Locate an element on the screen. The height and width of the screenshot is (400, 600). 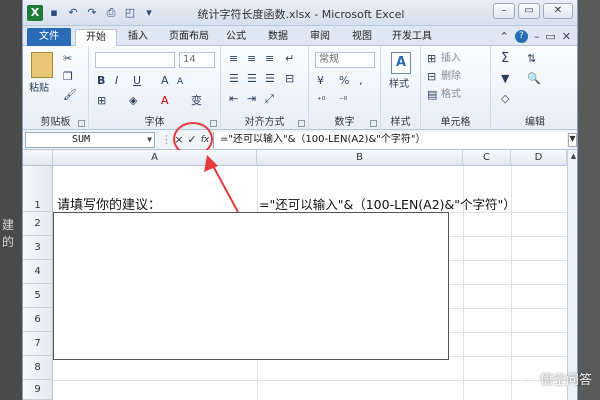
fill-color-icon: ◈ is located at coordinates (133, 101).